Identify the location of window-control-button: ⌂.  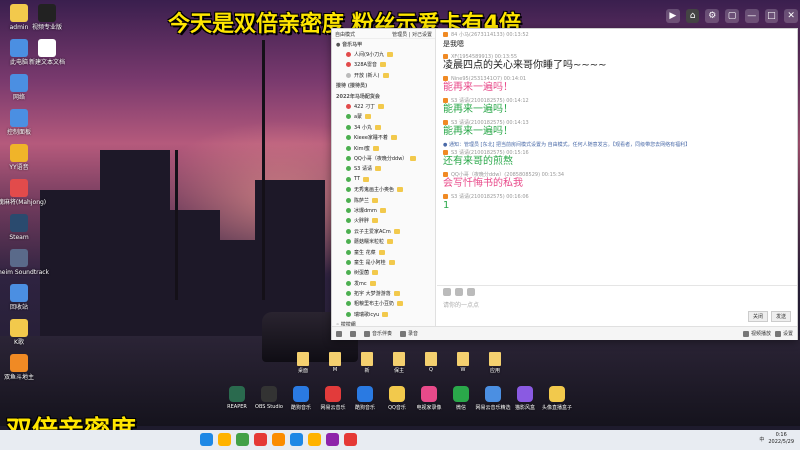
(692, 16).